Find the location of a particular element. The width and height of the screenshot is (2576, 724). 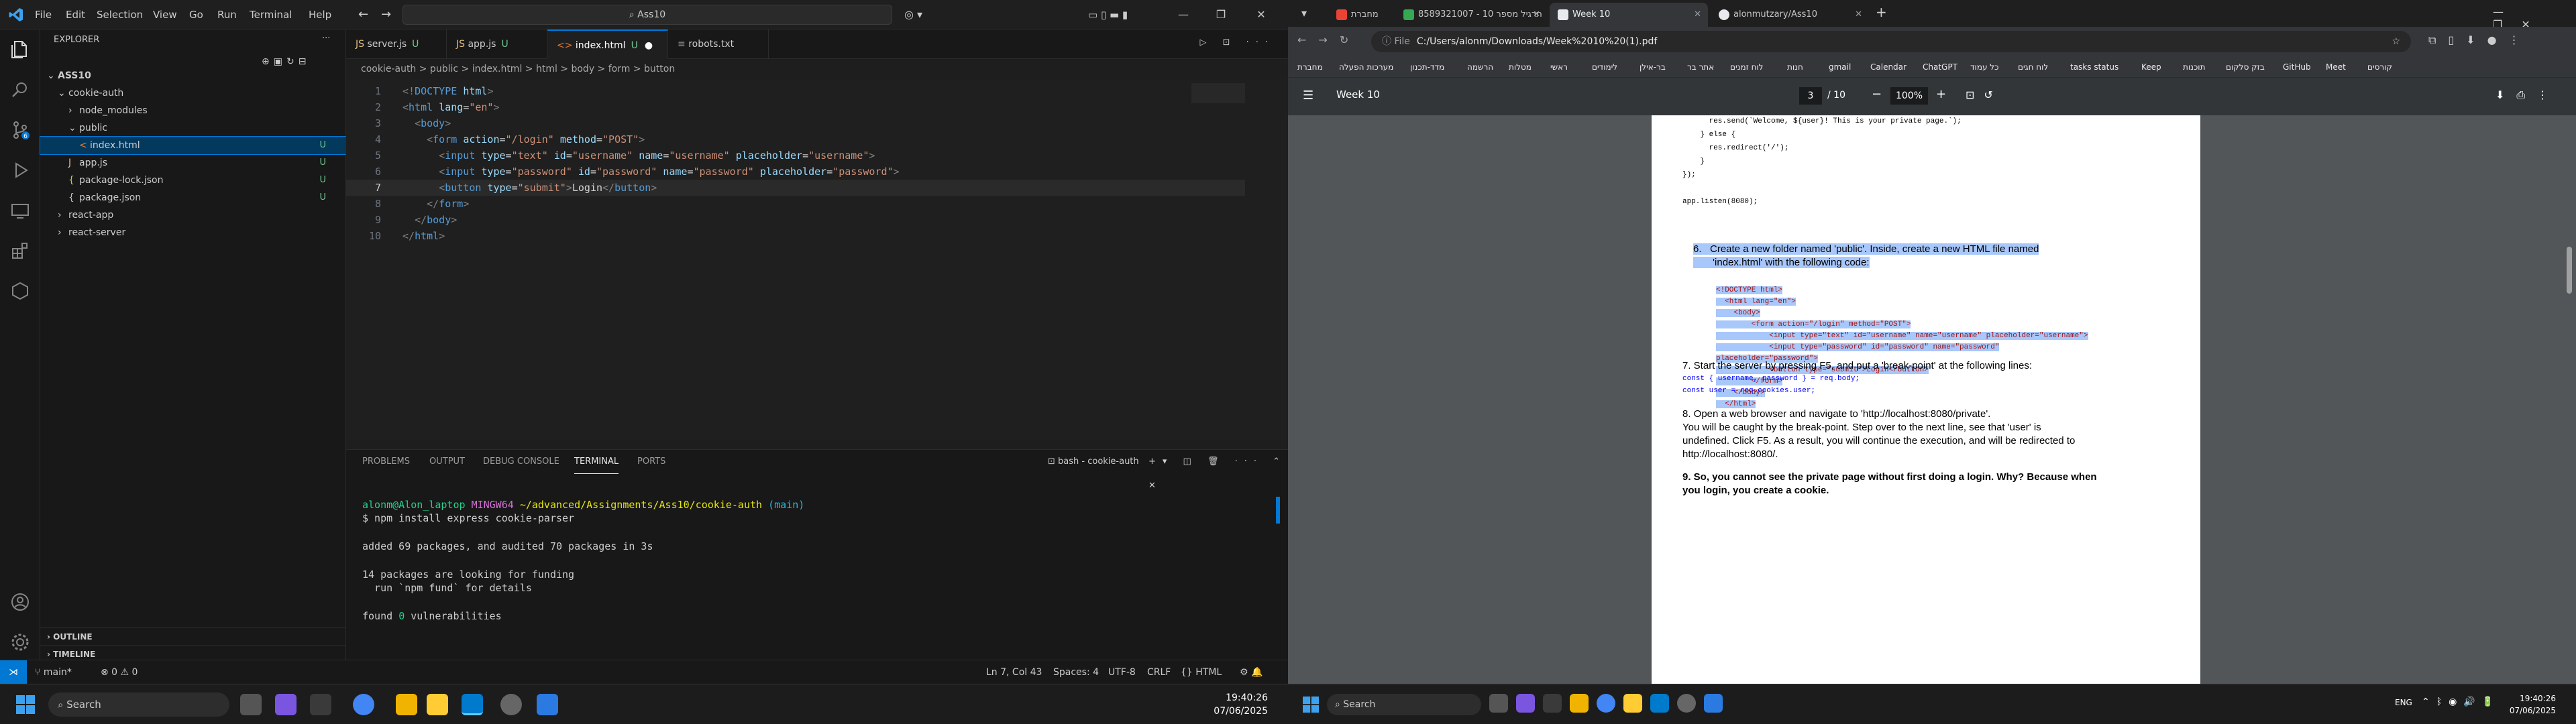

bookmark-item: Calendar is located at coordinates (1888, 67).